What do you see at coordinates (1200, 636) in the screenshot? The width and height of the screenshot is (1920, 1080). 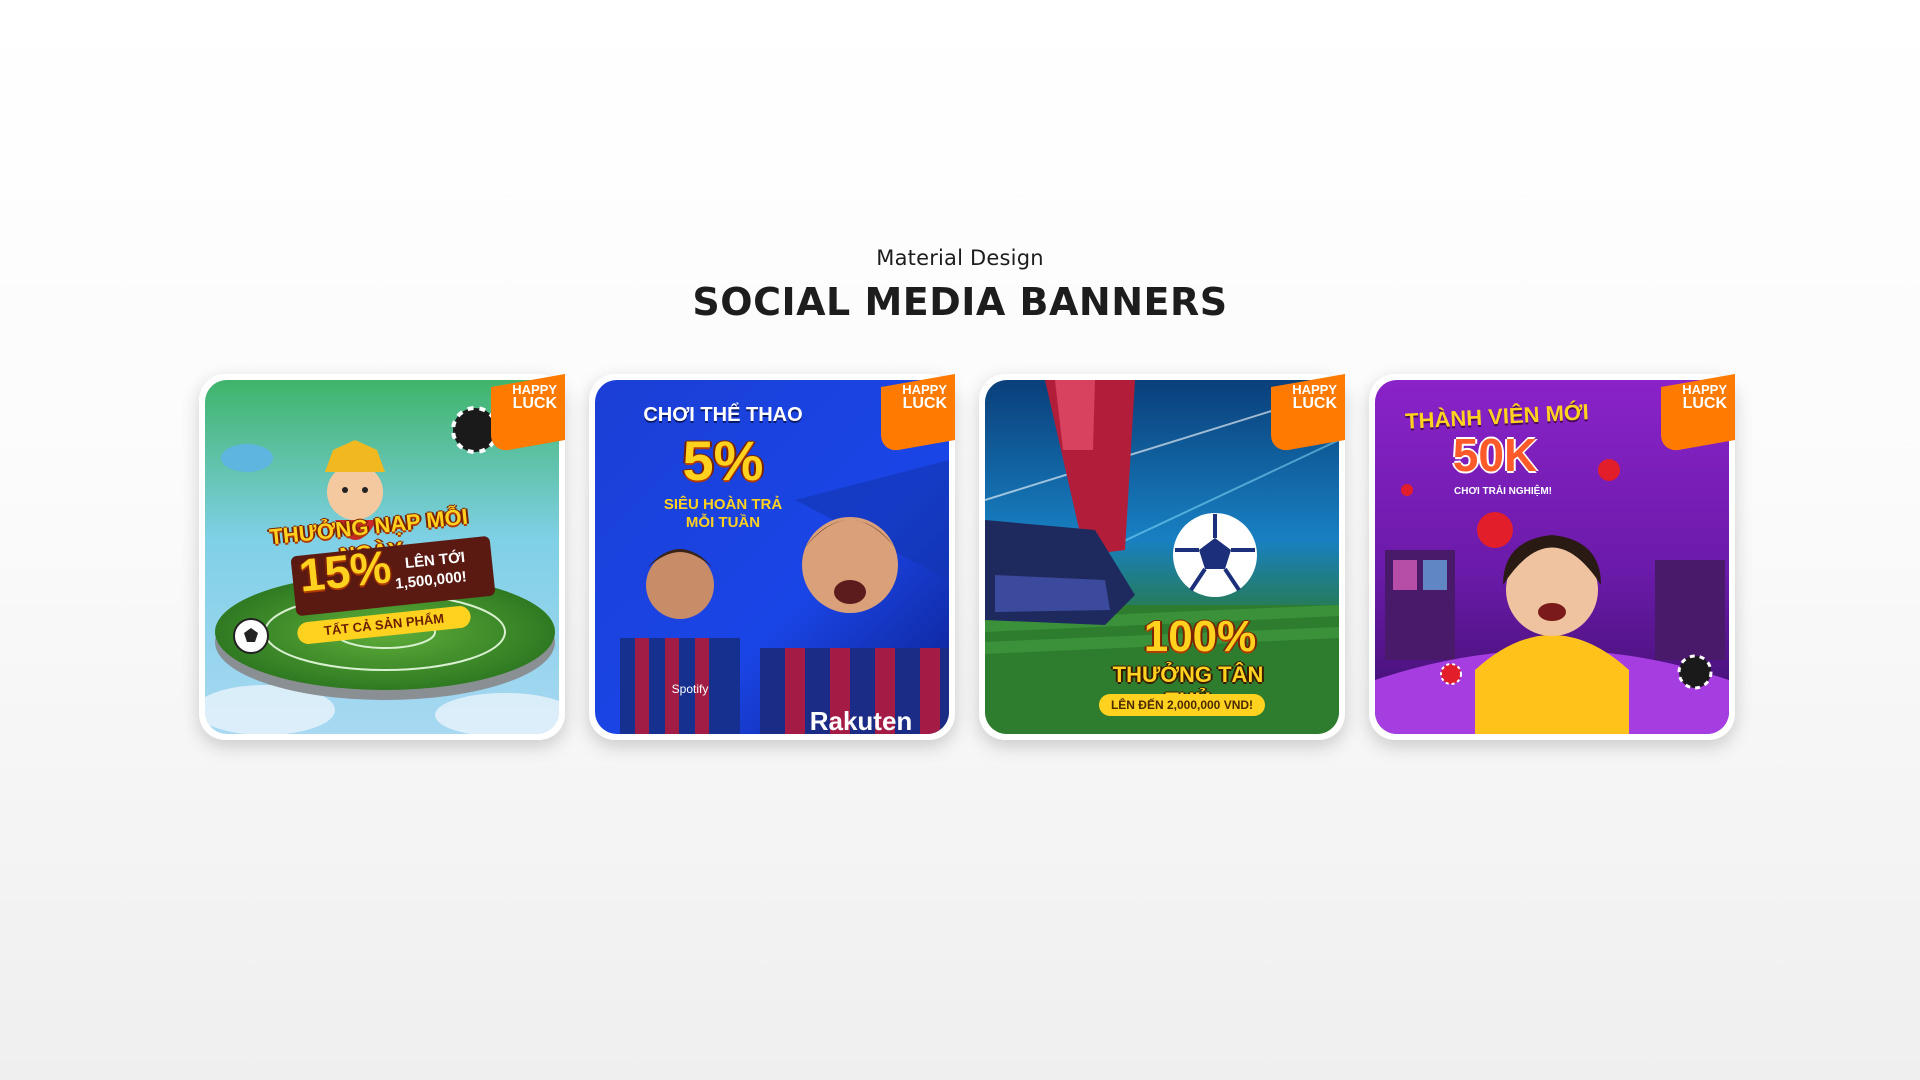 I see `offer-percent: 100%` at bounding box center [1200, 636].